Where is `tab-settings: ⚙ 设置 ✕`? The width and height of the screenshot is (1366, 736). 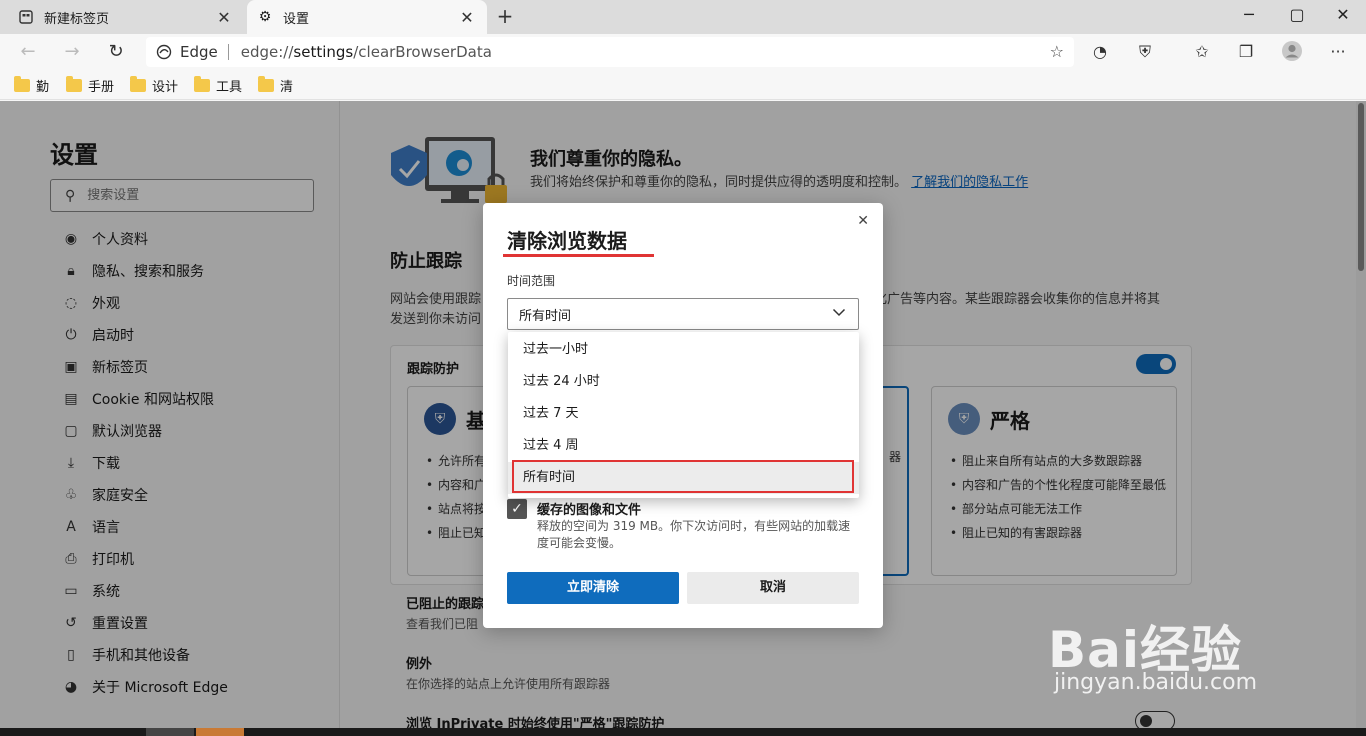
tab-settings: ⚙ 设置 ✕ is located at coordinates (367, 17).